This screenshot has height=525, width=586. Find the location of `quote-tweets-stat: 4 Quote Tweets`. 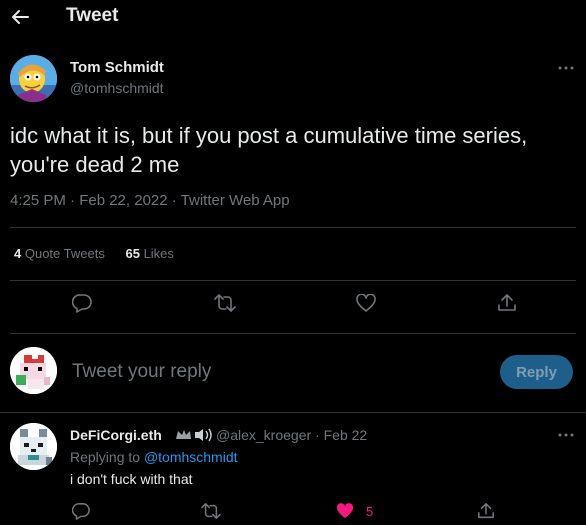

quote-tweets-stat: 4 Quote Tweets is located at coordinates (59, 253).